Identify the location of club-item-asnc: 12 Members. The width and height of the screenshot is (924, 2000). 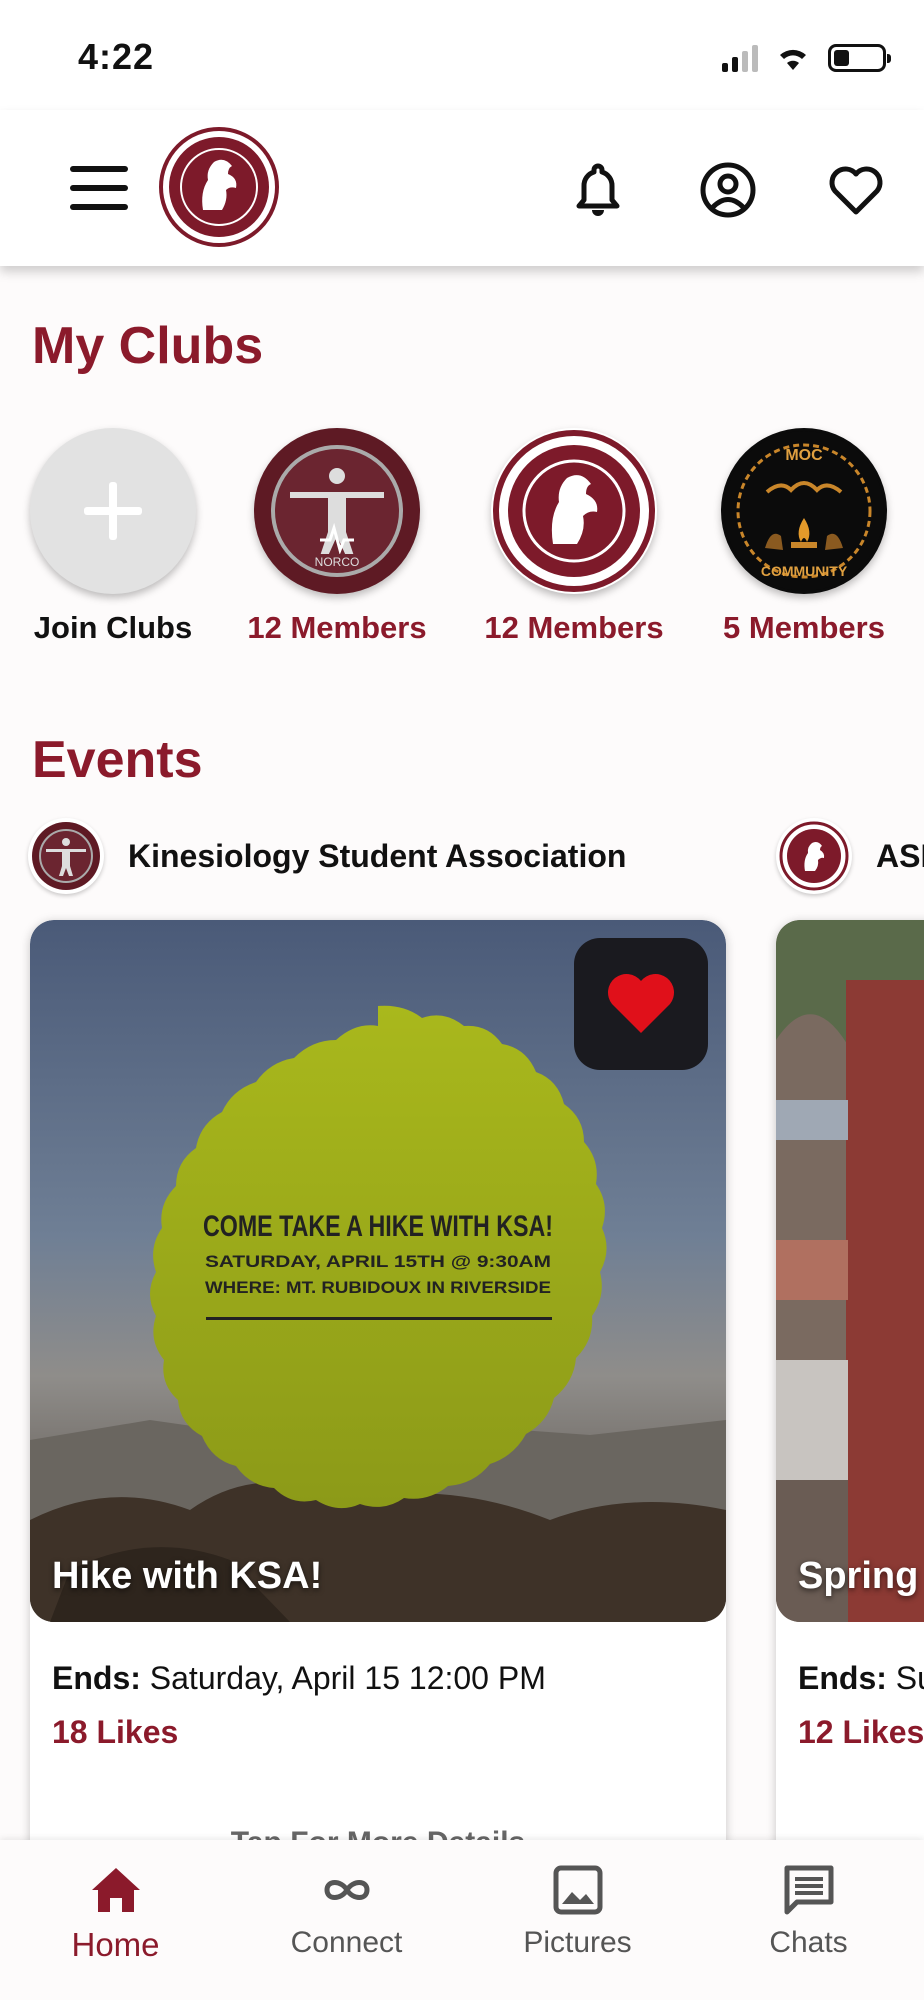
(574, 537).